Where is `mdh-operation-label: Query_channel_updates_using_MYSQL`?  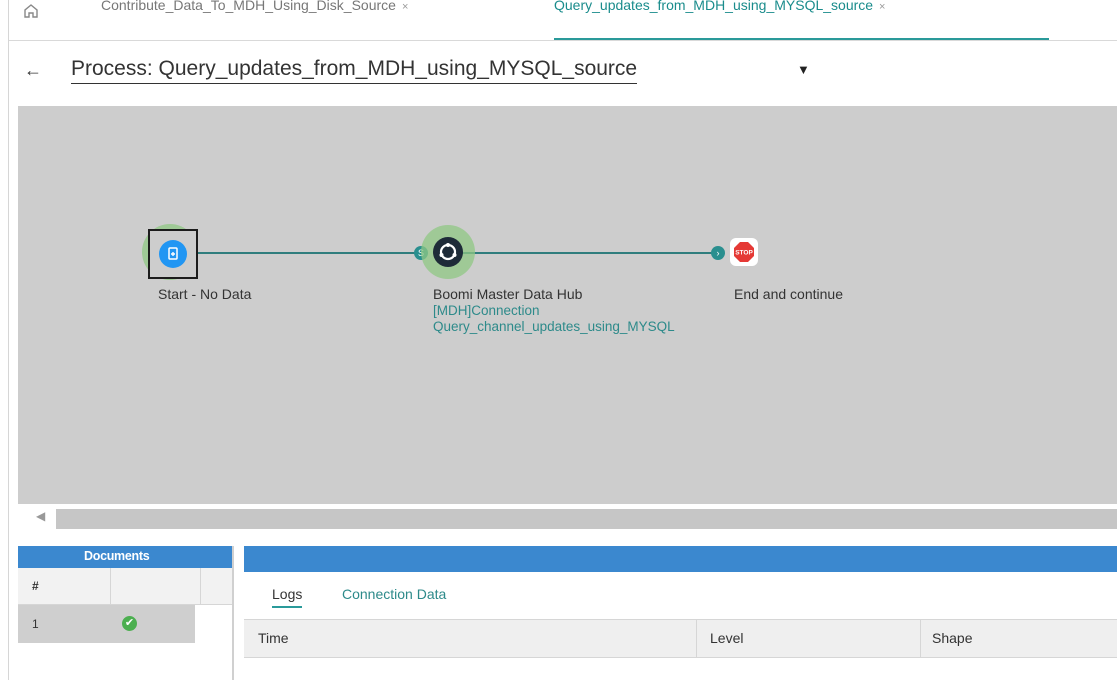
mdh-operation-label: Query_channel_updates_using_MYSQL is located at coordinates (554, 326).